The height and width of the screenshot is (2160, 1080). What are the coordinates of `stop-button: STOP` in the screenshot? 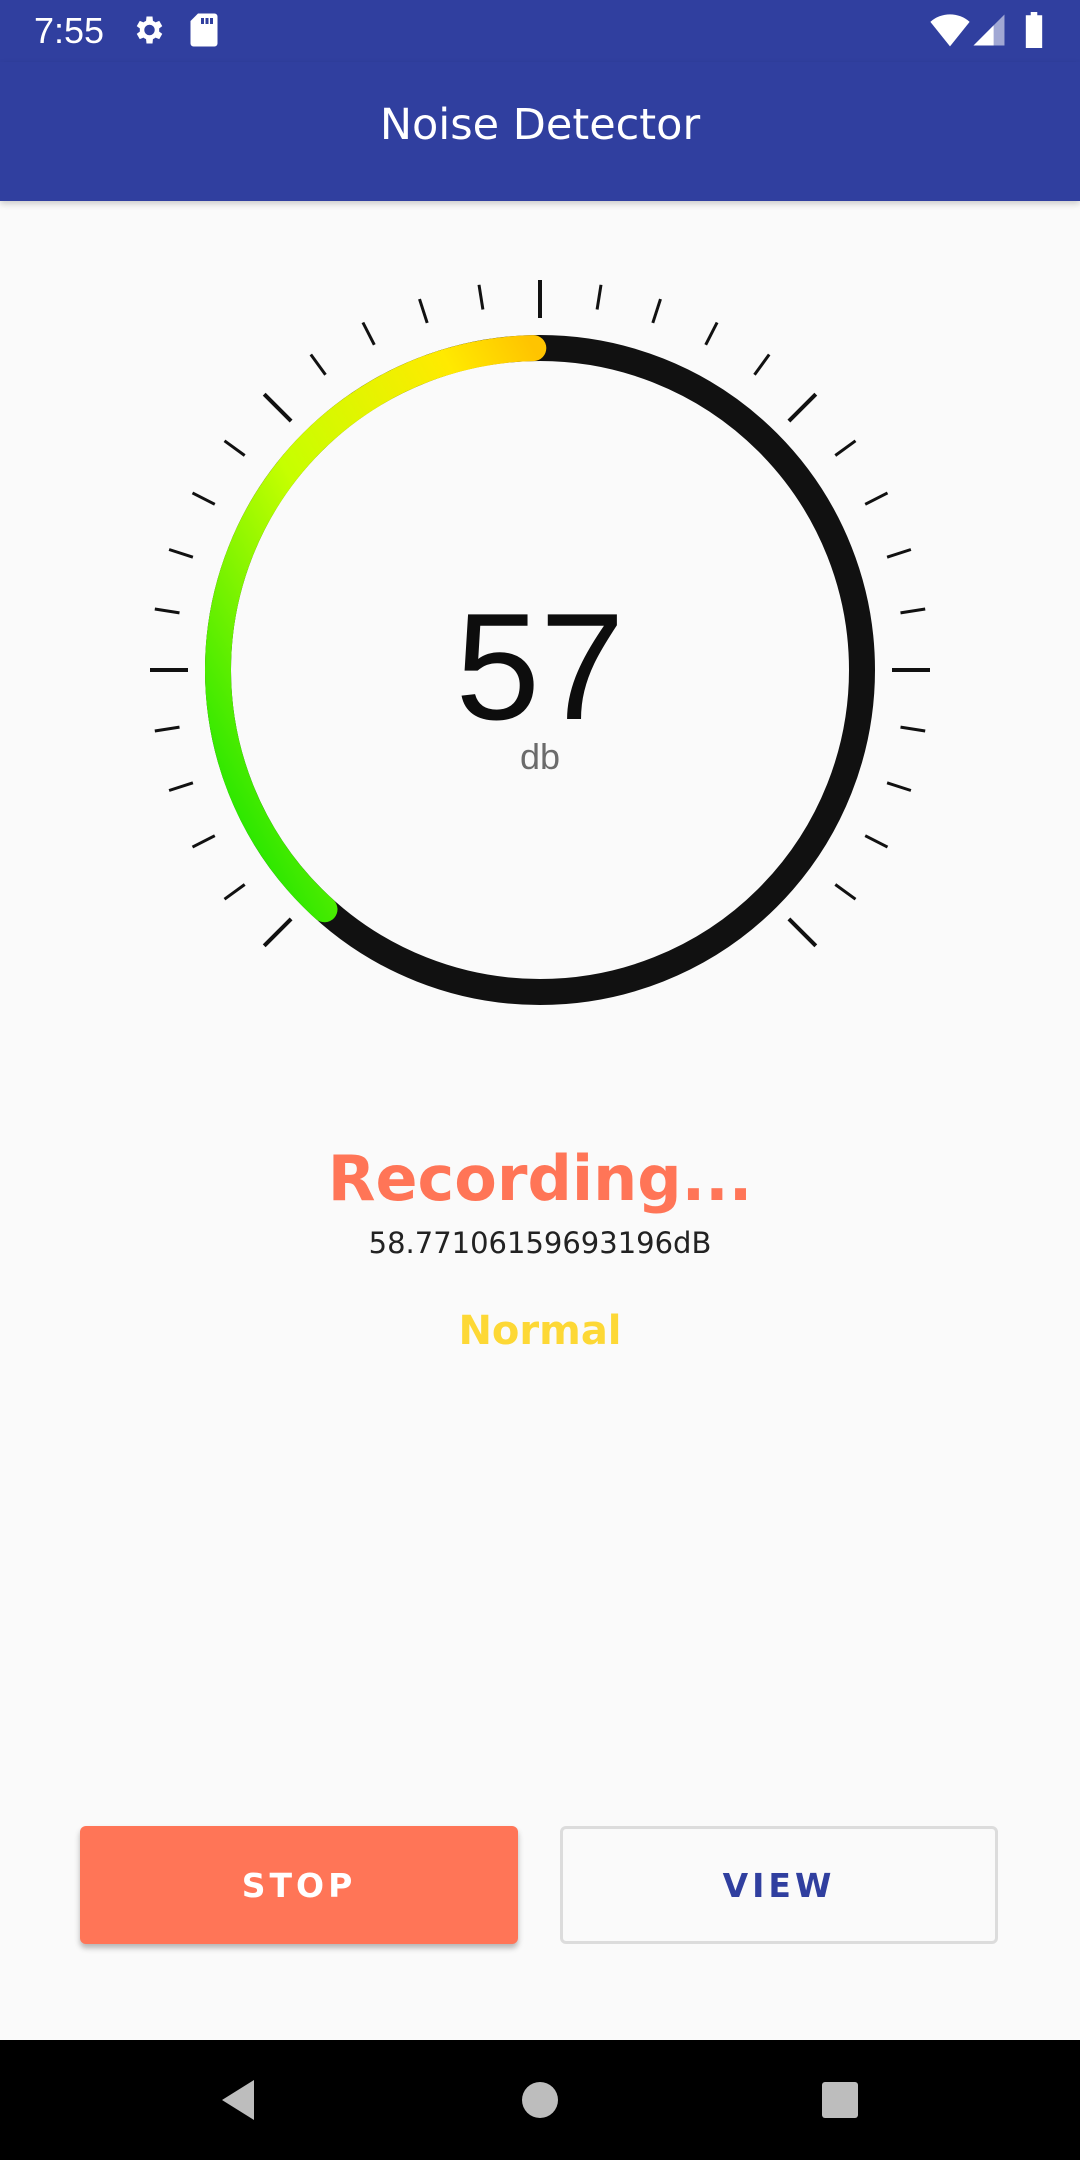 It's located at (299, 1885).